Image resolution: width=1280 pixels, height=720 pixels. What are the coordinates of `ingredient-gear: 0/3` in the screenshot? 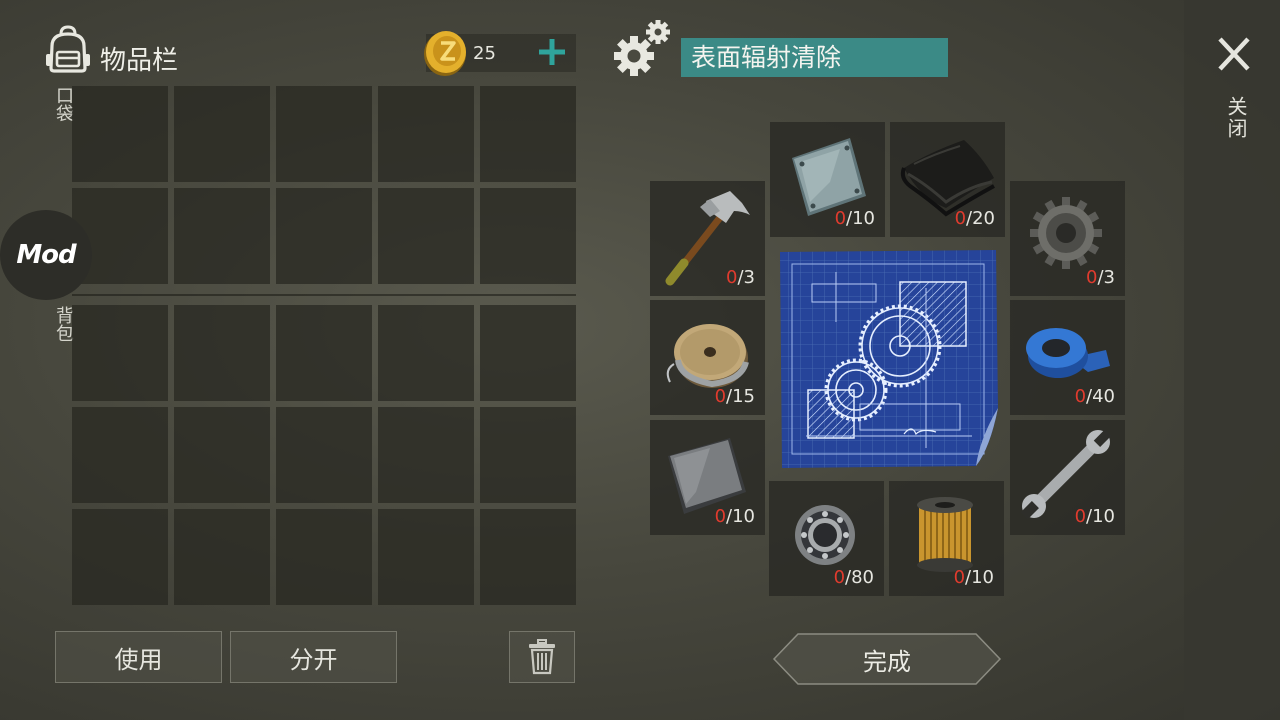 It's located at (1067, 238).